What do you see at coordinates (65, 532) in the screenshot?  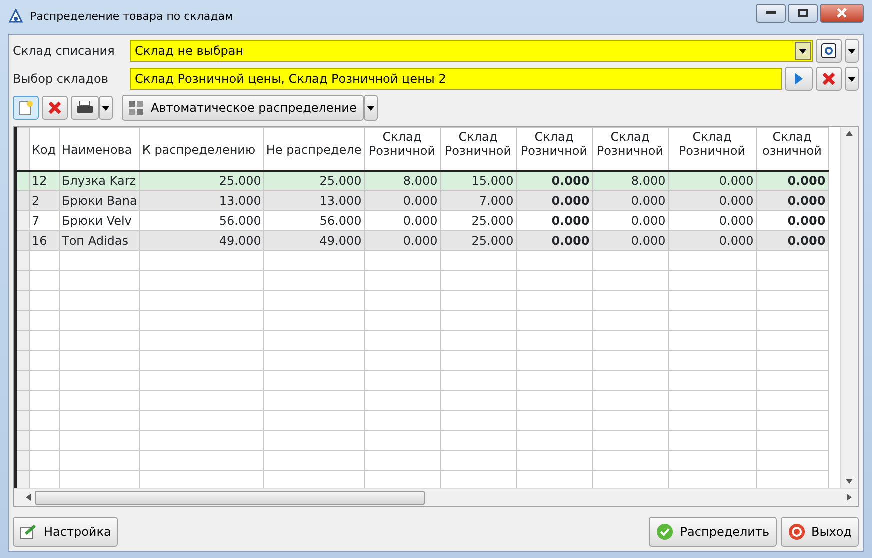 I see `settings-button: Настройка` at bounding box center [65, 532].